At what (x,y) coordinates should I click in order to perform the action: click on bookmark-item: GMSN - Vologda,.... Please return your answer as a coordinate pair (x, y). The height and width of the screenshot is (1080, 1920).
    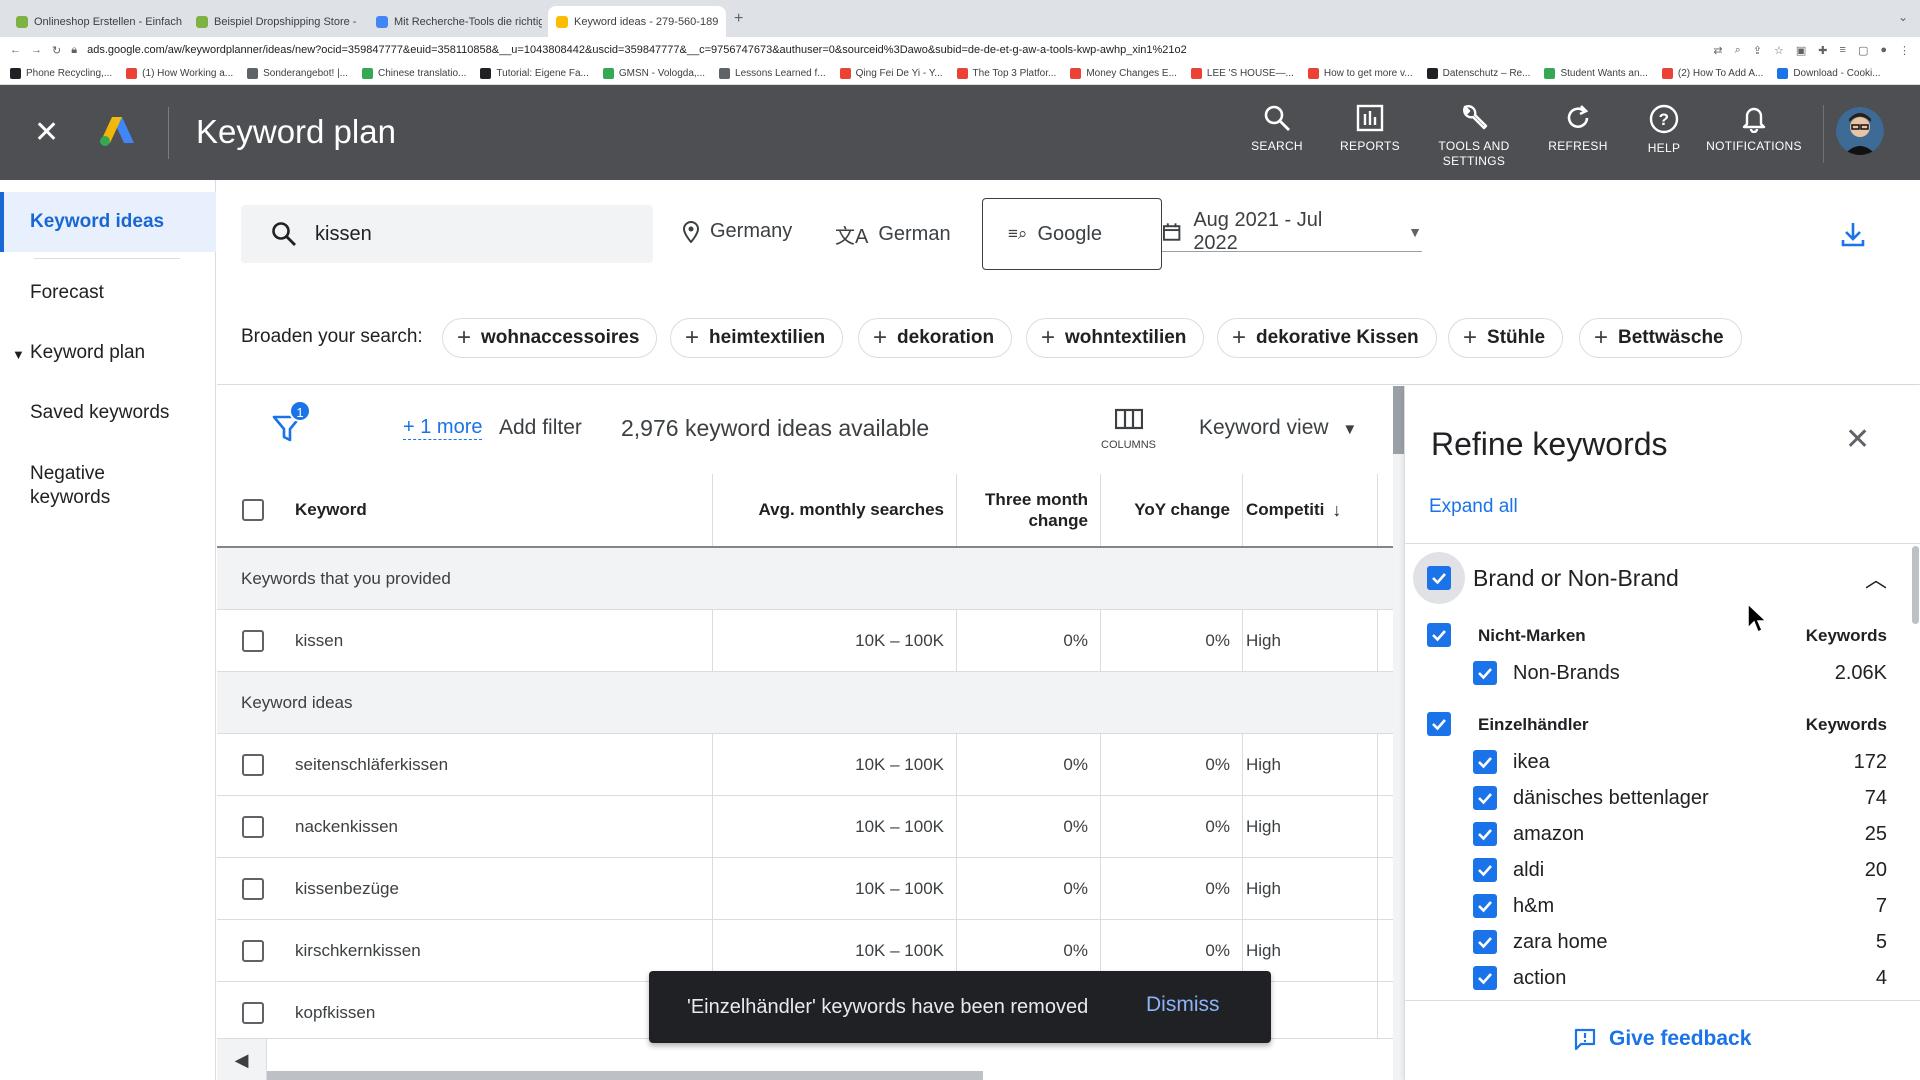
    Looking at the image, I should click on (653, 73).